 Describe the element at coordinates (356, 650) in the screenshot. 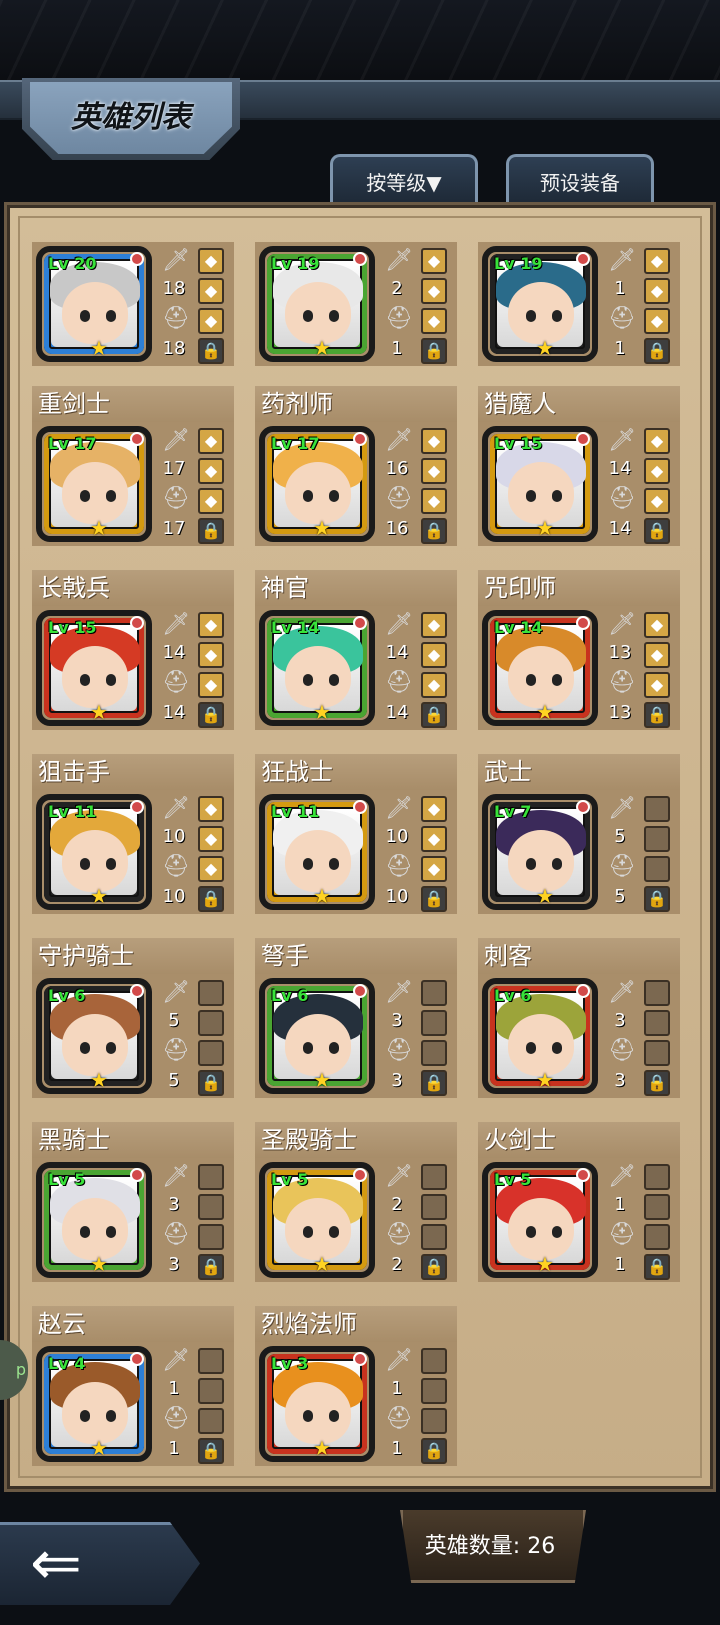

I see `hero-card: 神官 Lv 14 ★ 🗡 14 ⛑ 14 ◆ ◆ ◆ 🔒` at that location.